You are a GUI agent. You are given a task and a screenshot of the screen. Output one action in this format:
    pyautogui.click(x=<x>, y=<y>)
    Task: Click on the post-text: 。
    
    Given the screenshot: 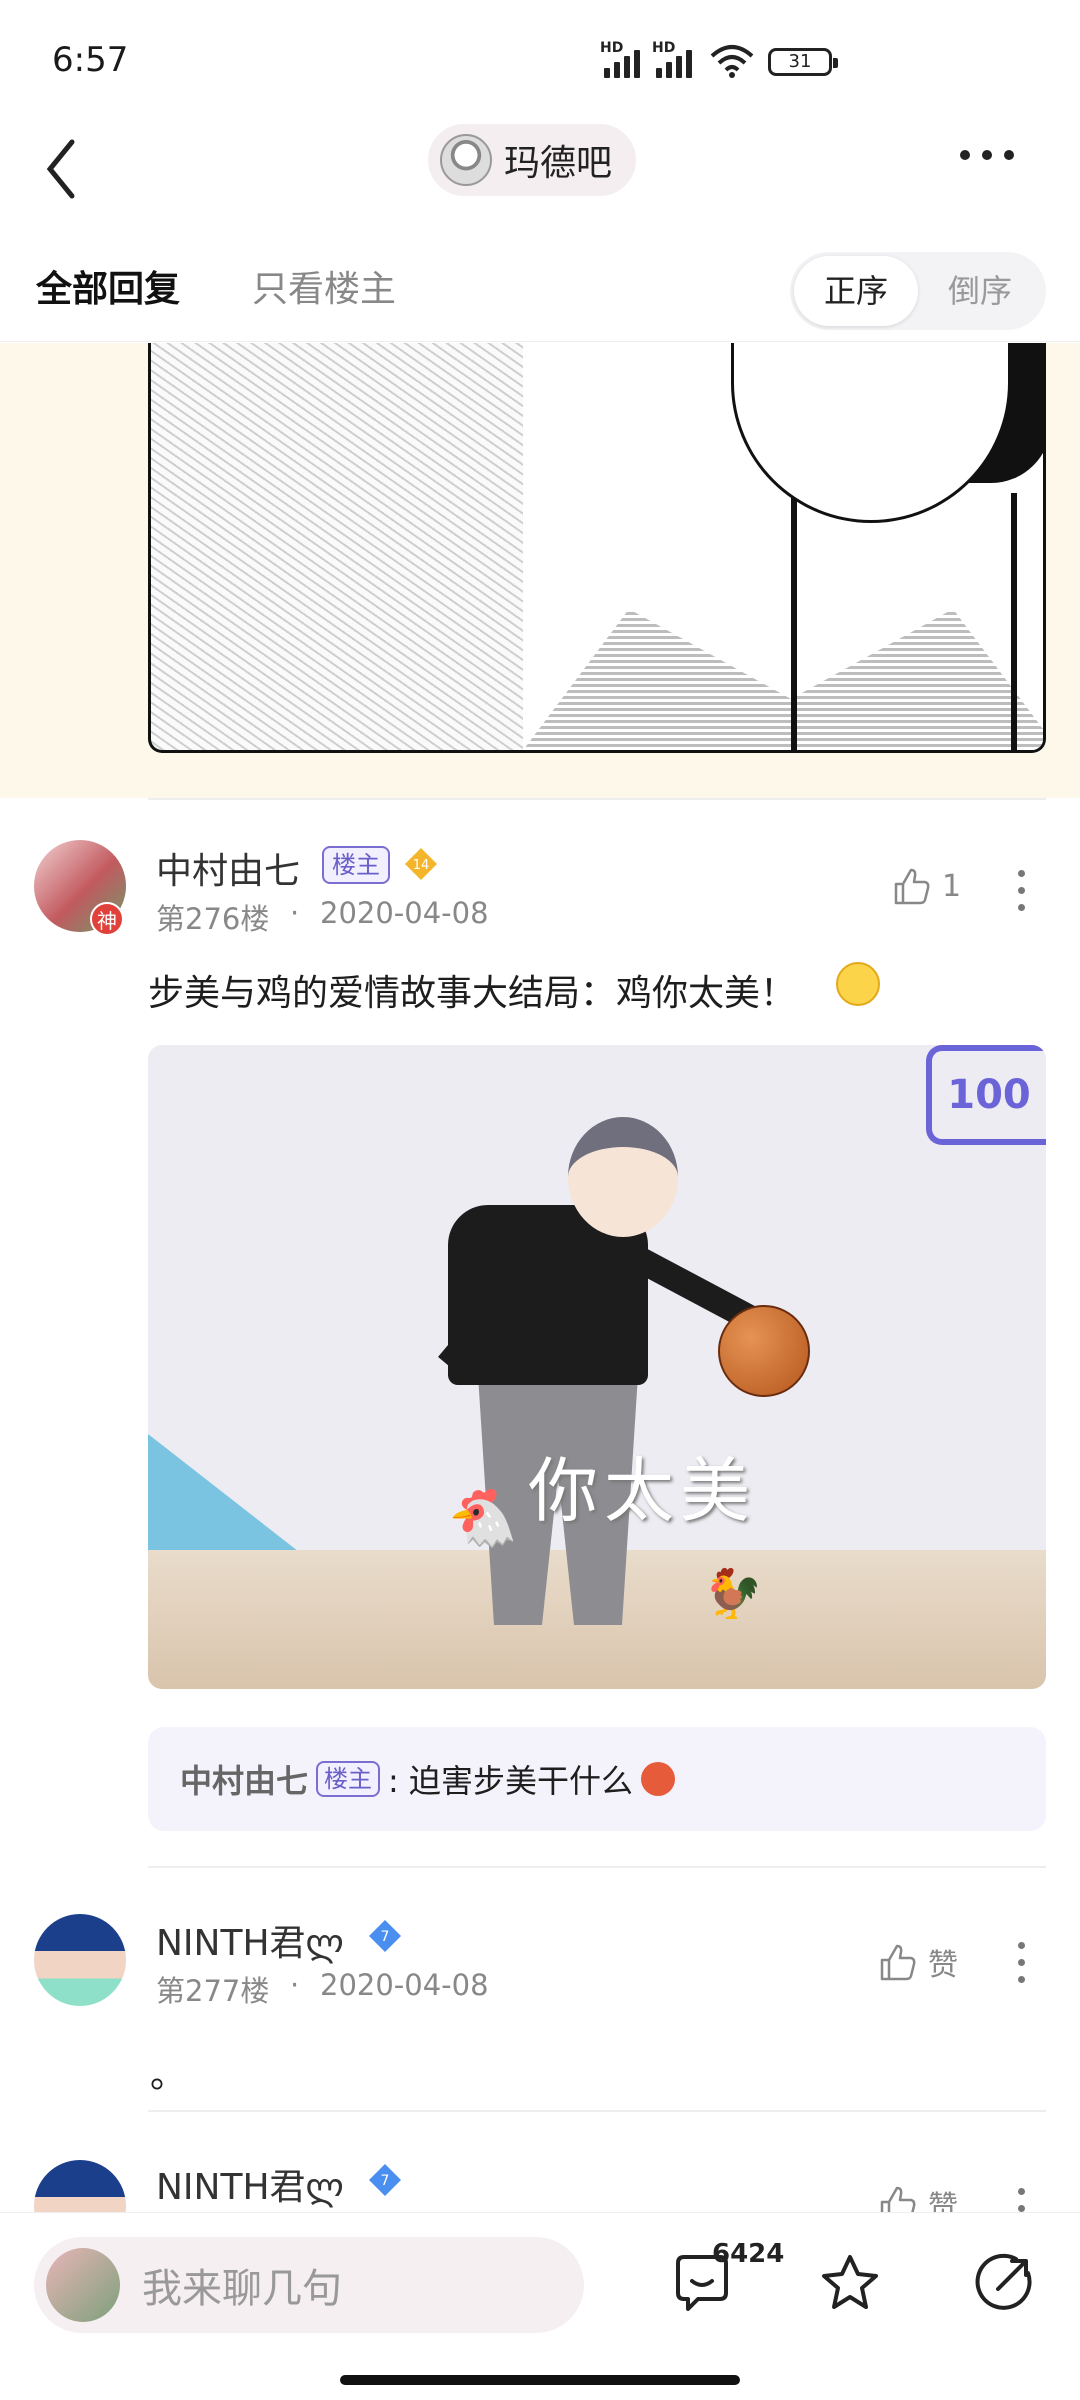 What is the action you would take?
    pyautogui.click(x=168, y=2075)
    